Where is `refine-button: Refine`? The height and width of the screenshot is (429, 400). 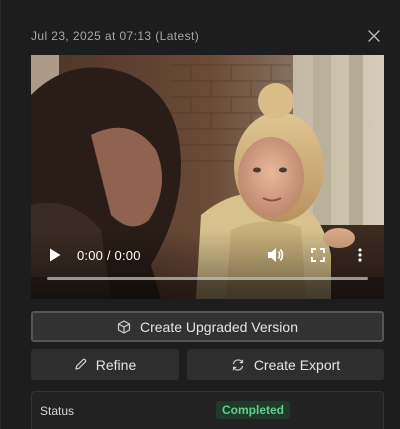 refine-button: Refine is located at coordinates (105, 364).